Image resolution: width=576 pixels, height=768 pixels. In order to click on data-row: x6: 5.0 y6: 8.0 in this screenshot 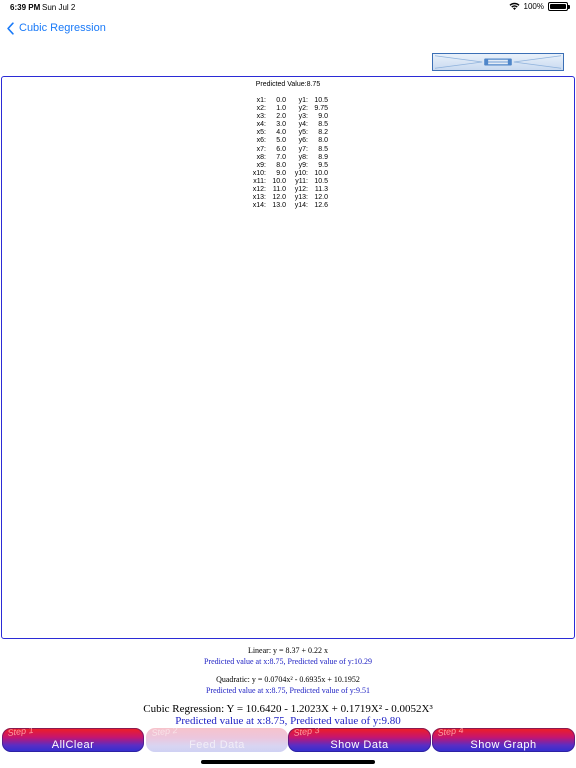, I will do `click(288, 141)`.